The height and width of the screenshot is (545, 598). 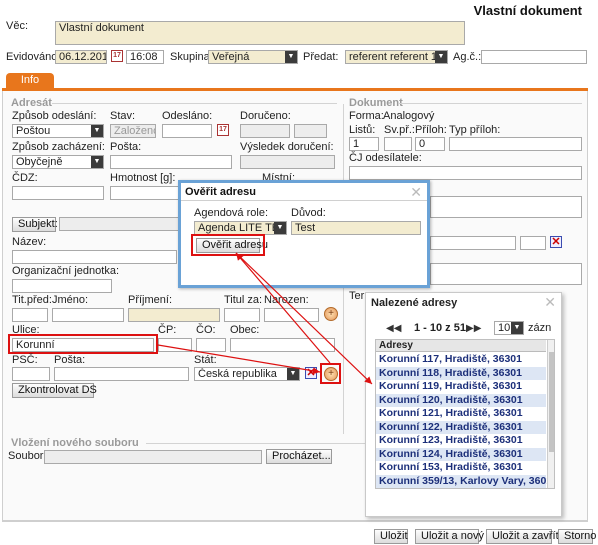 I want to click on arrow-verify-to-dialog, so click(x=283, y=308).